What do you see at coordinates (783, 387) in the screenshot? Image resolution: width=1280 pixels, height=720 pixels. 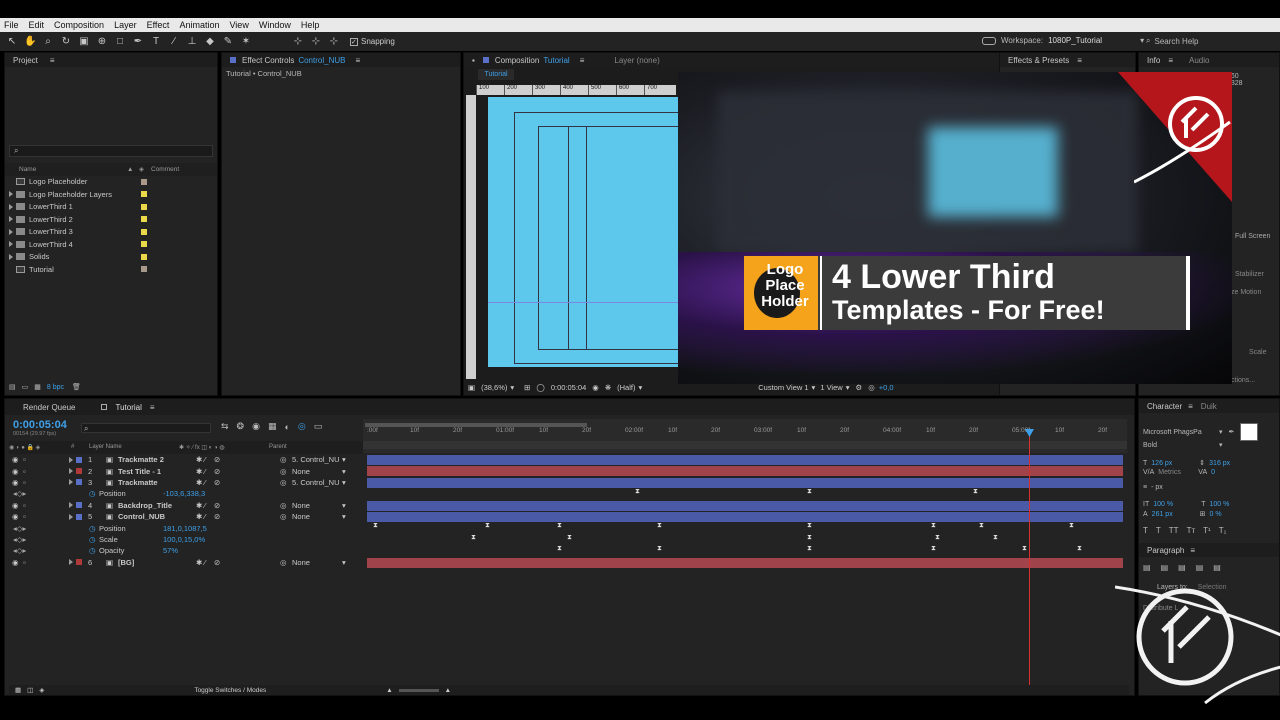 I see `view-select: Custom View 1` at bounding box center [783, 387].